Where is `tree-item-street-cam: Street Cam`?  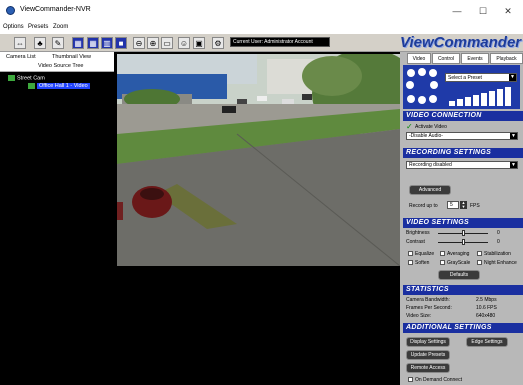 tree-item-street-cam: Street Cam is located at coordinates (26, 78).